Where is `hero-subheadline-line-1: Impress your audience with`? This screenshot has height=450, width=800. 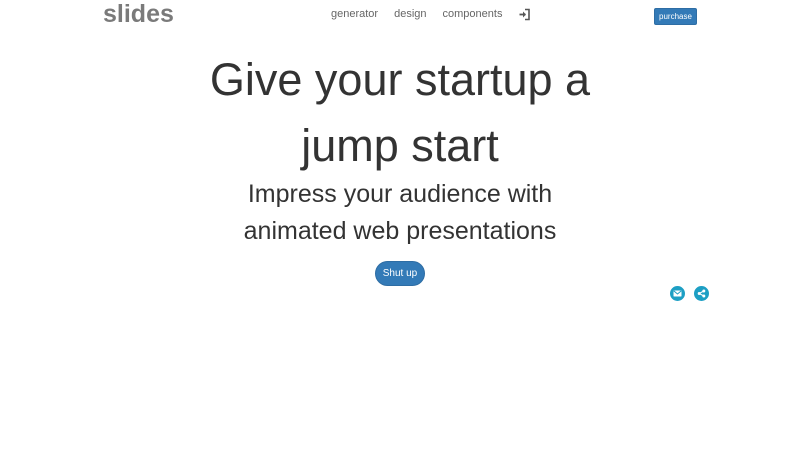 hero-subheadline-line-1: Impress your audience with is located at coordinates (400, 194).